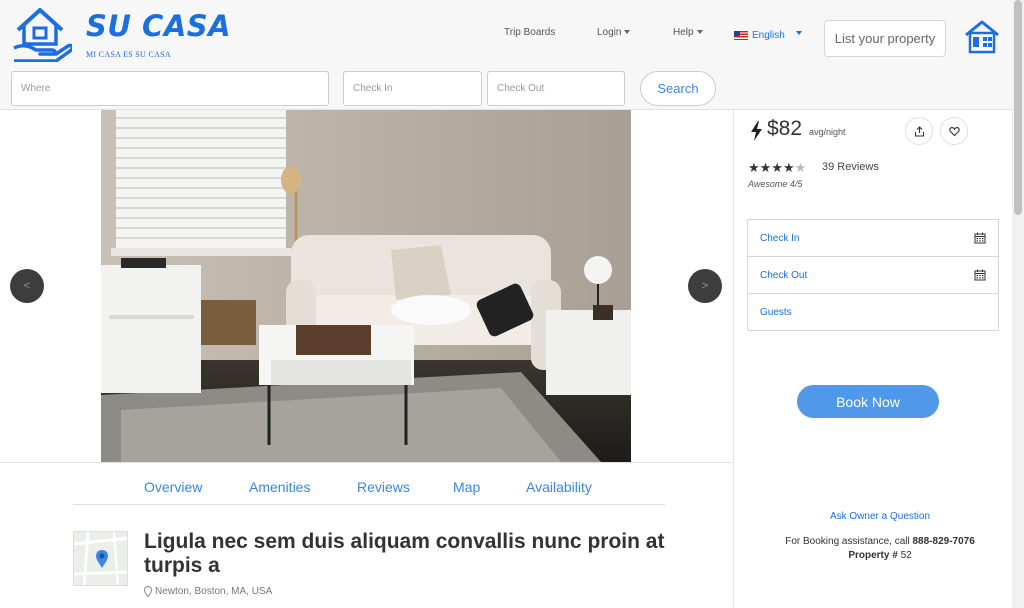 This screenshot has height=608, width=1024. What do you see at coordinates (784, 275) in the screenshot?
I see `booking-check-out-label: Check Out` at bounding box center [784, 275].